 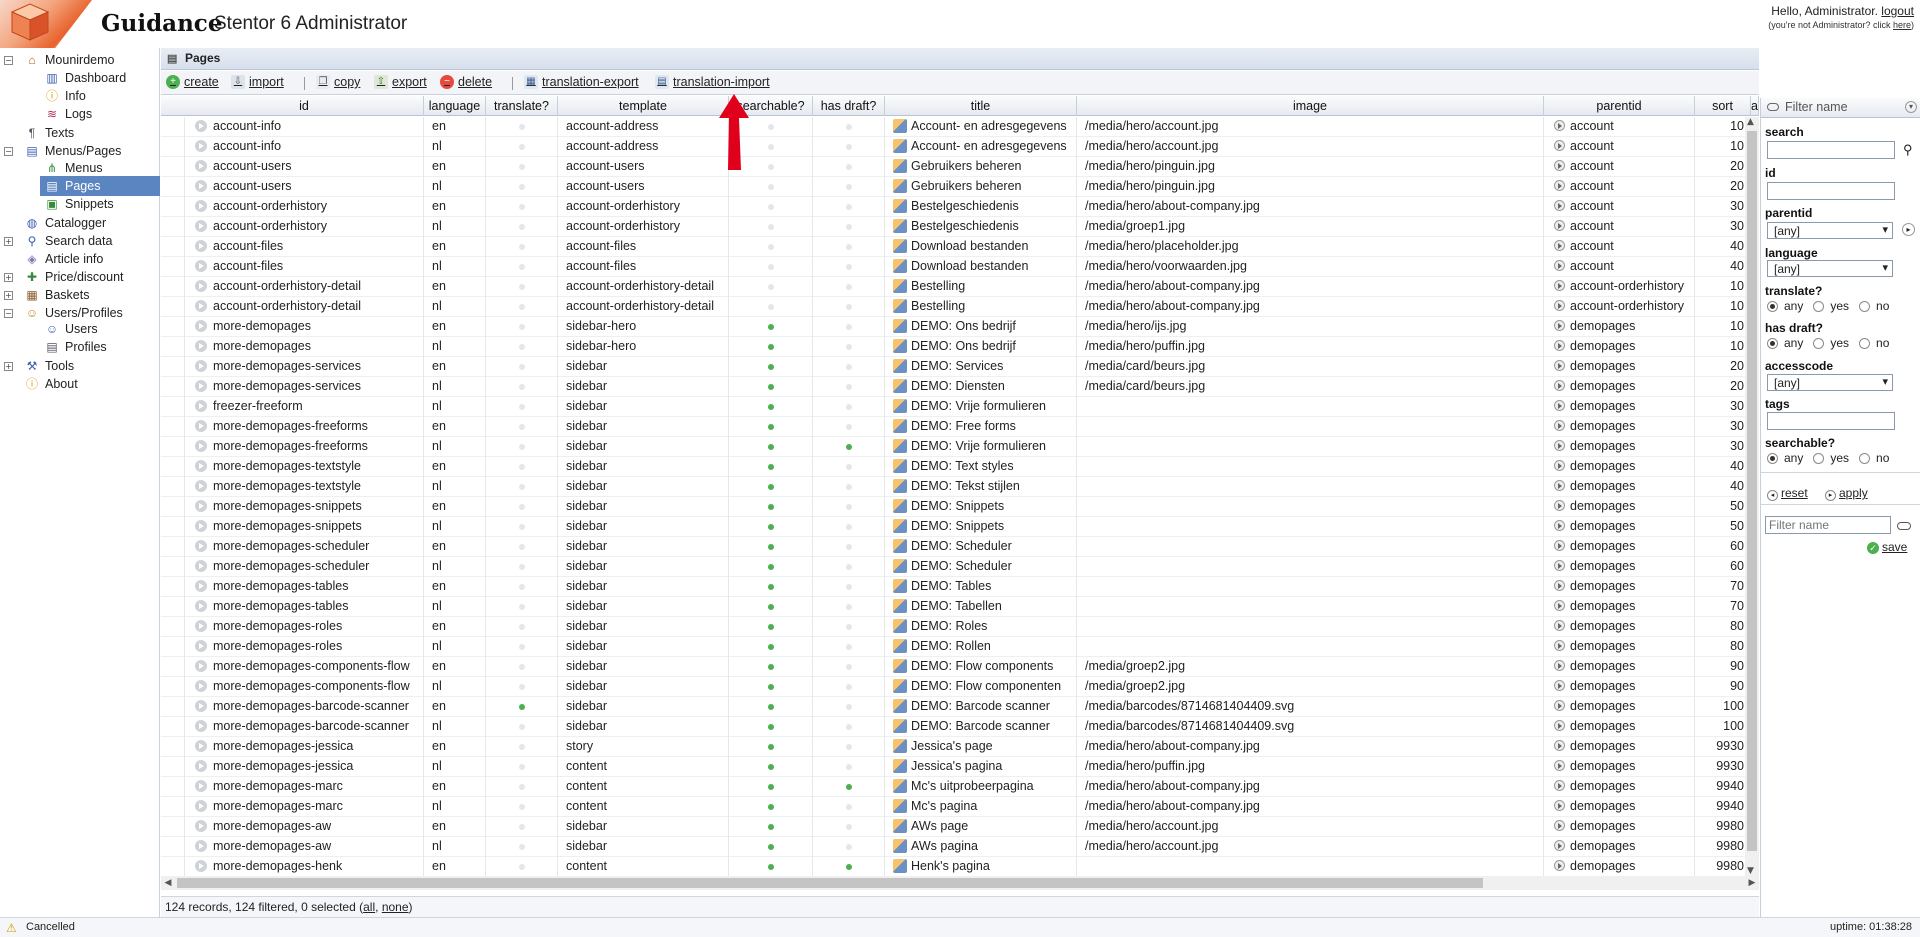 I want to click on translate-no-radio, so click(x=1865, y=306).